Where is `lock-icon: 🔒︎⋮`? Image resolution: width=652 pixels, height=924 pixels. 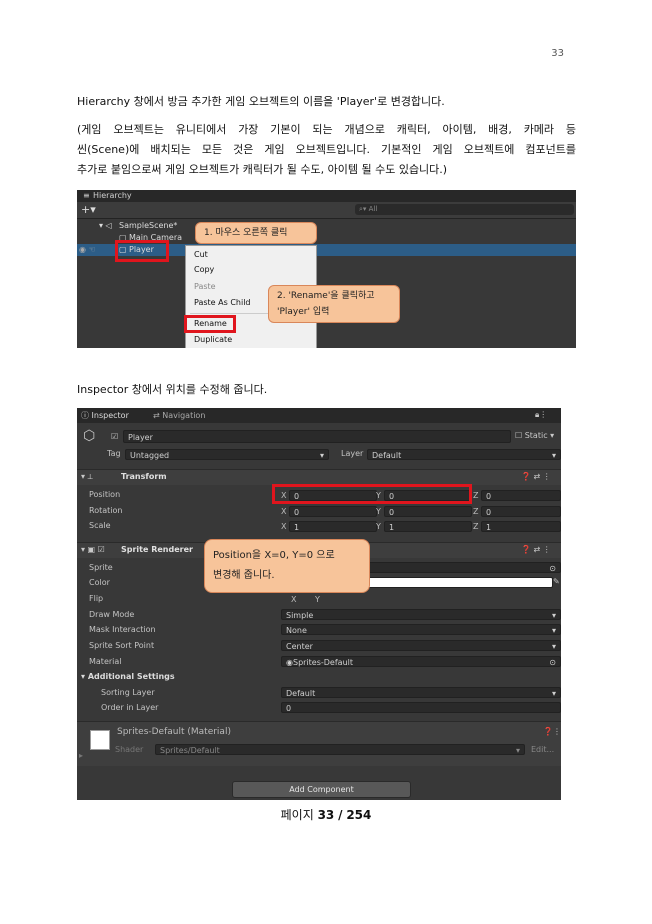 lock-icon: 🔒︎⋮ is located at coordinates (541, 415).